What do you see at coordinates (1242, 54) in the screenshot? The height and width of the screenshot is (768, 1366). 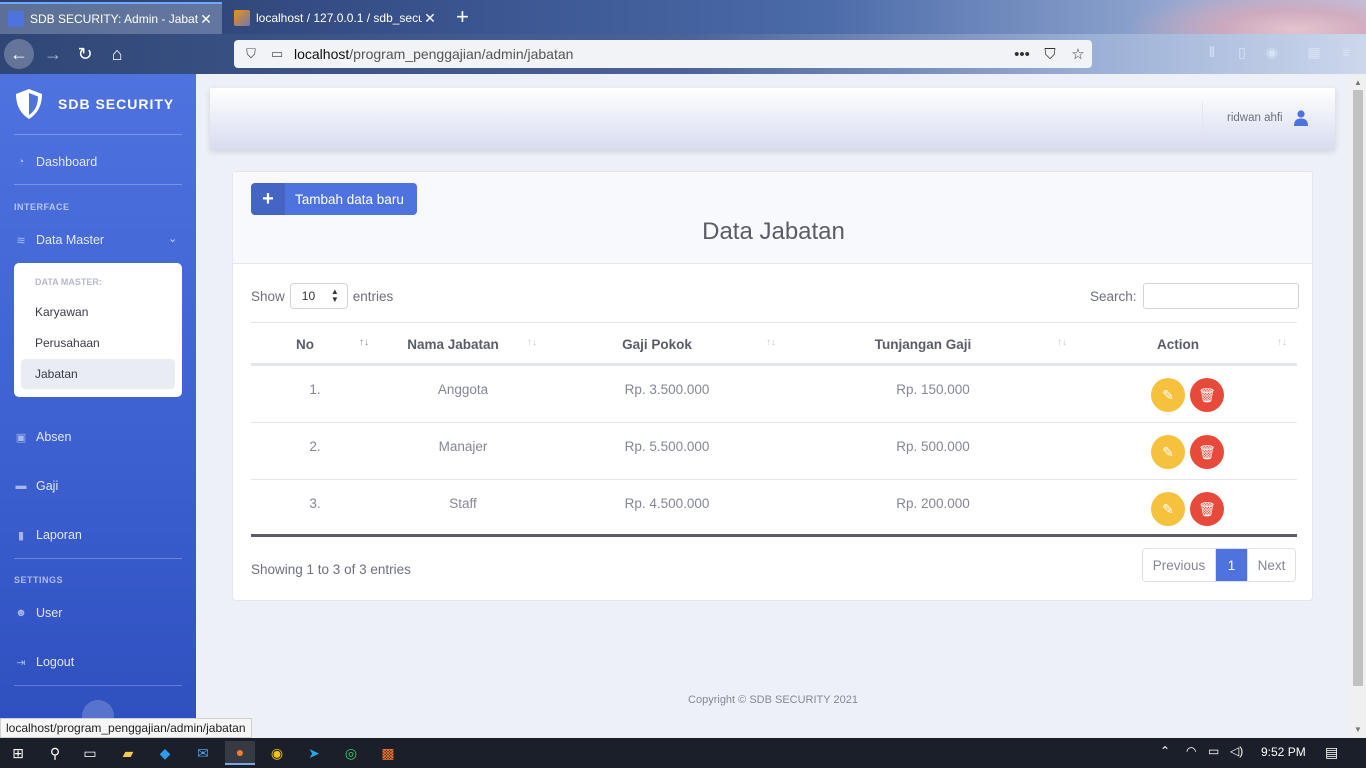 I see `sidebar-icon: ▯` at bounding box center [1242, 54].